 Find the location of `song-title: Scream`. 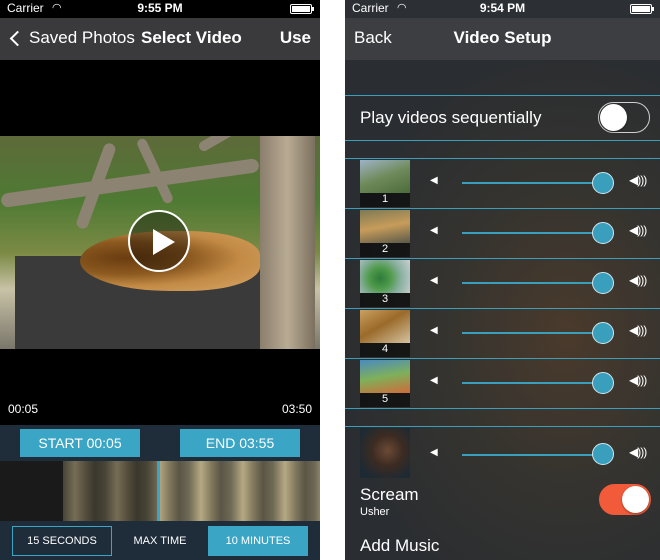

song-title: Scream is located at coordinates (389, 494).